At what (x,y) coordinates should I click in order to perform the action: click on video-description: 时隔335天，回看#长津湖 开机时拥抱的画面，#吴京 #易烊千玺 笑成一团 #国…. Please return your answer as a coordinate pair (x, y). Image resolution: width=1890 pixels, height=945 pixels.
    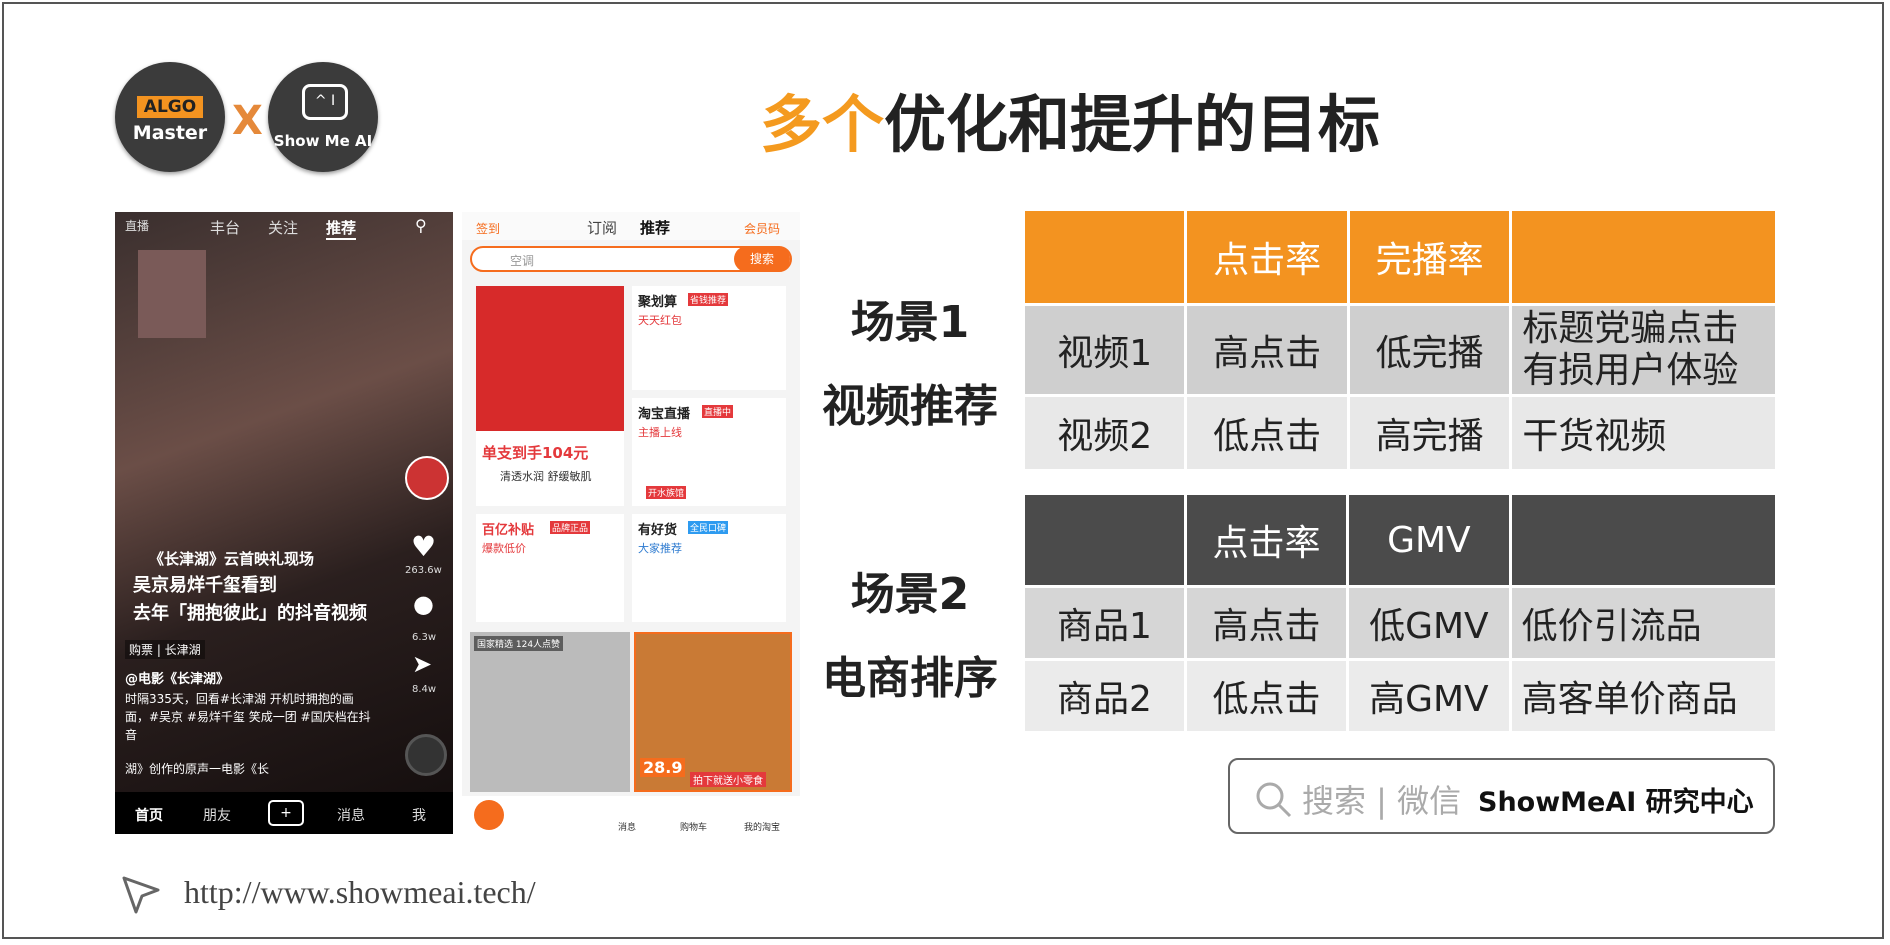
    Looking at the image, I should click on (248, 717).